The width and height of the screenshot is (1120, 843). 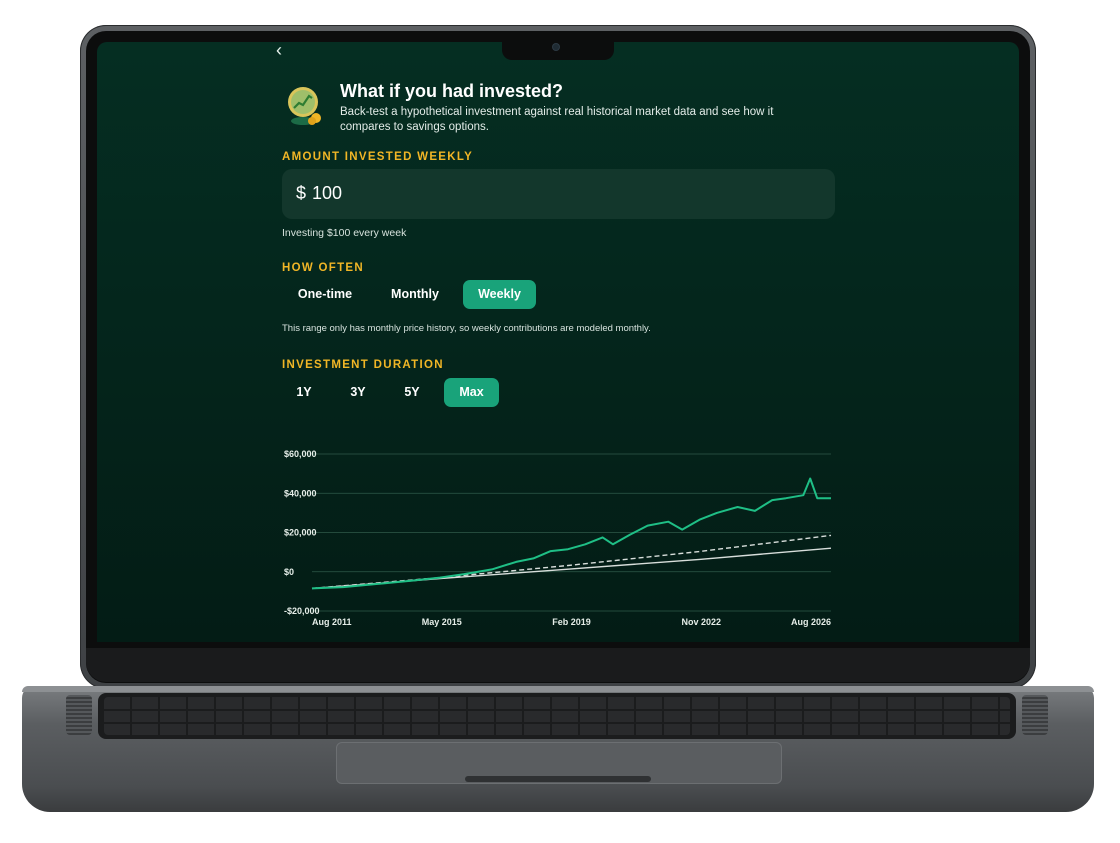 What do you see at coordinates (1035, 715) in the screenshot?
I see `speaker-grille-right` at bounding box center [1035, 715].